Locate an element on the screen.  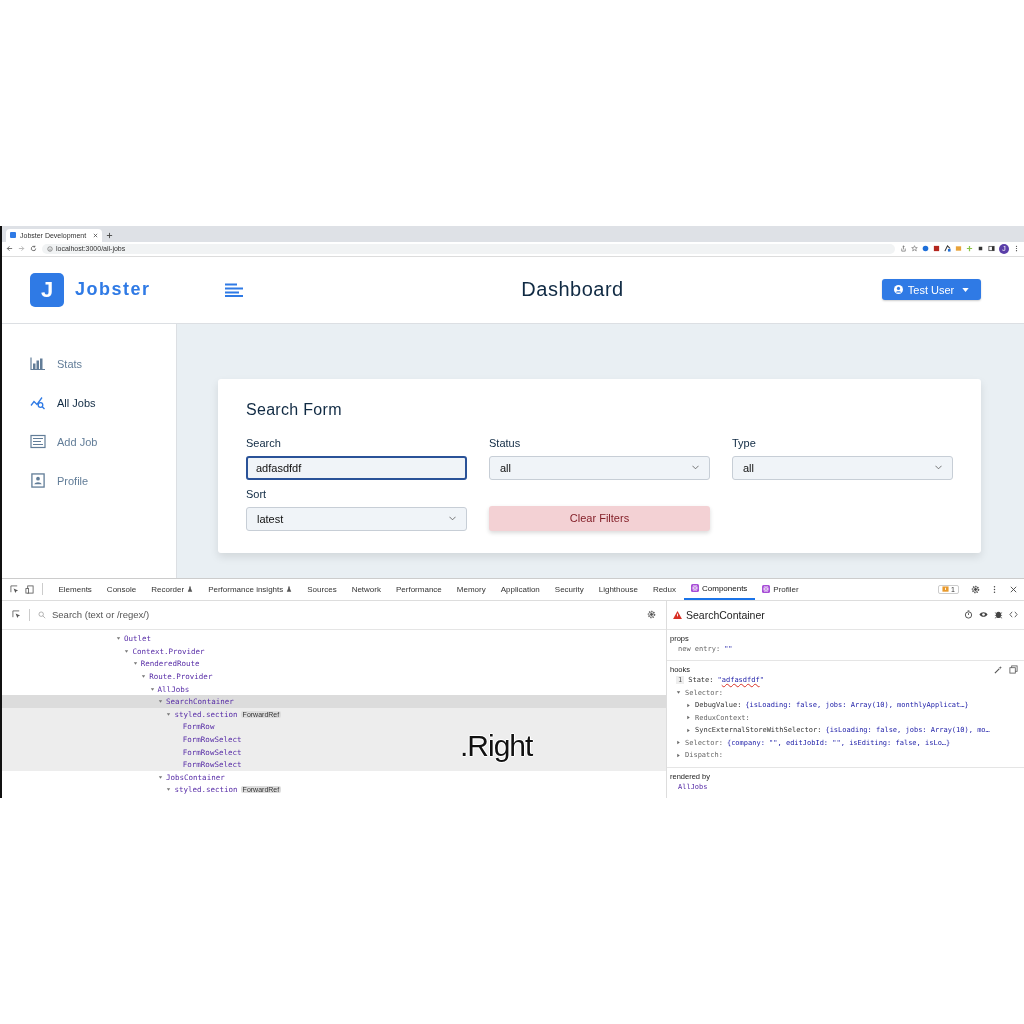
sidebar-item: Stats is located at coordinates (103, 363).